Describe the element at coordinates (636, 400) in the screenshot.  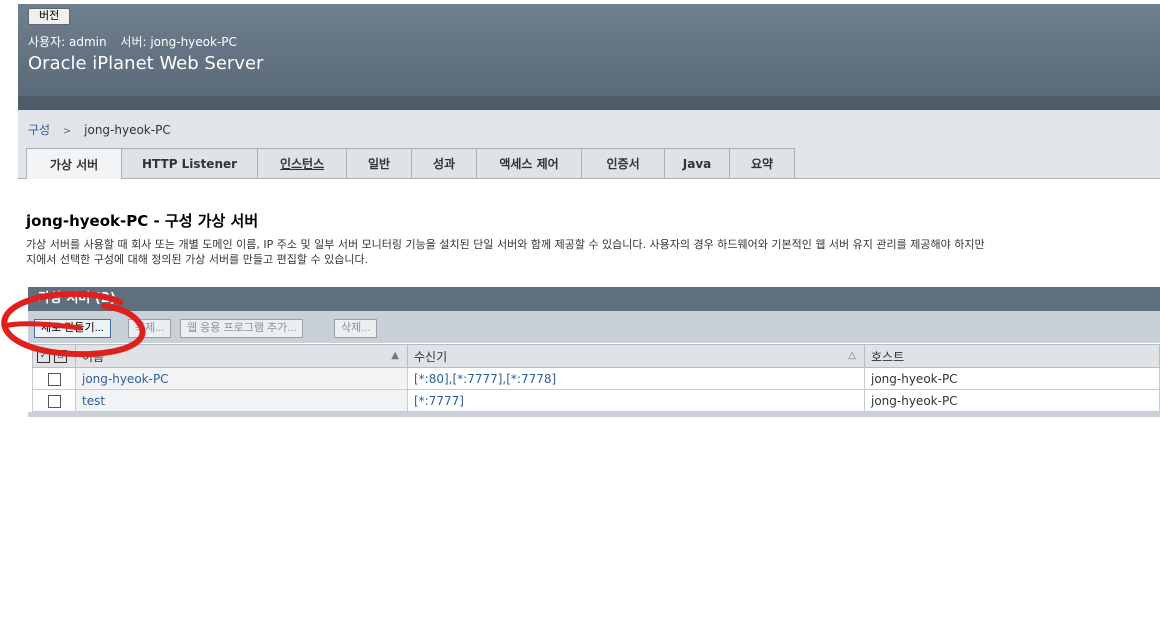
I see `listener-cell: [*:7777]` at that location.